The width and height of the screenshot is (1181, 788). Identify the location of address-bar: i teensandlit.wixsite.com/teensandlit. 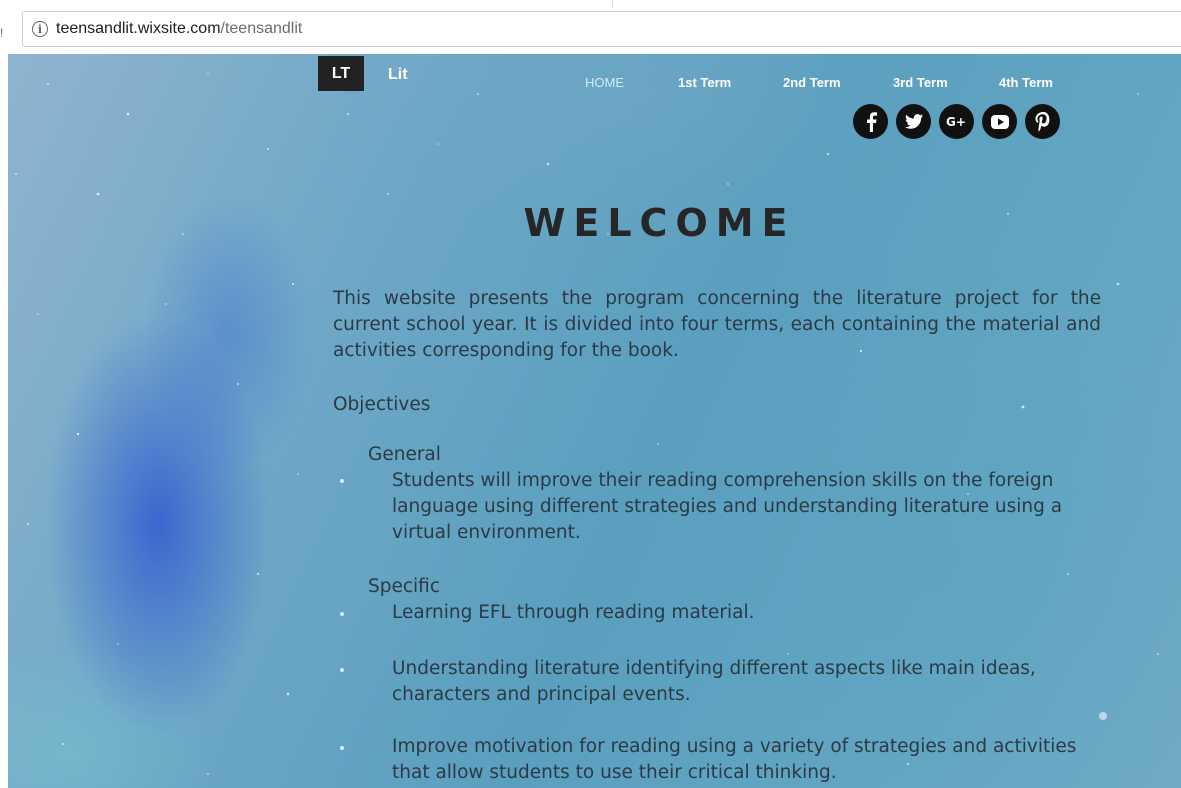
(601, 29).